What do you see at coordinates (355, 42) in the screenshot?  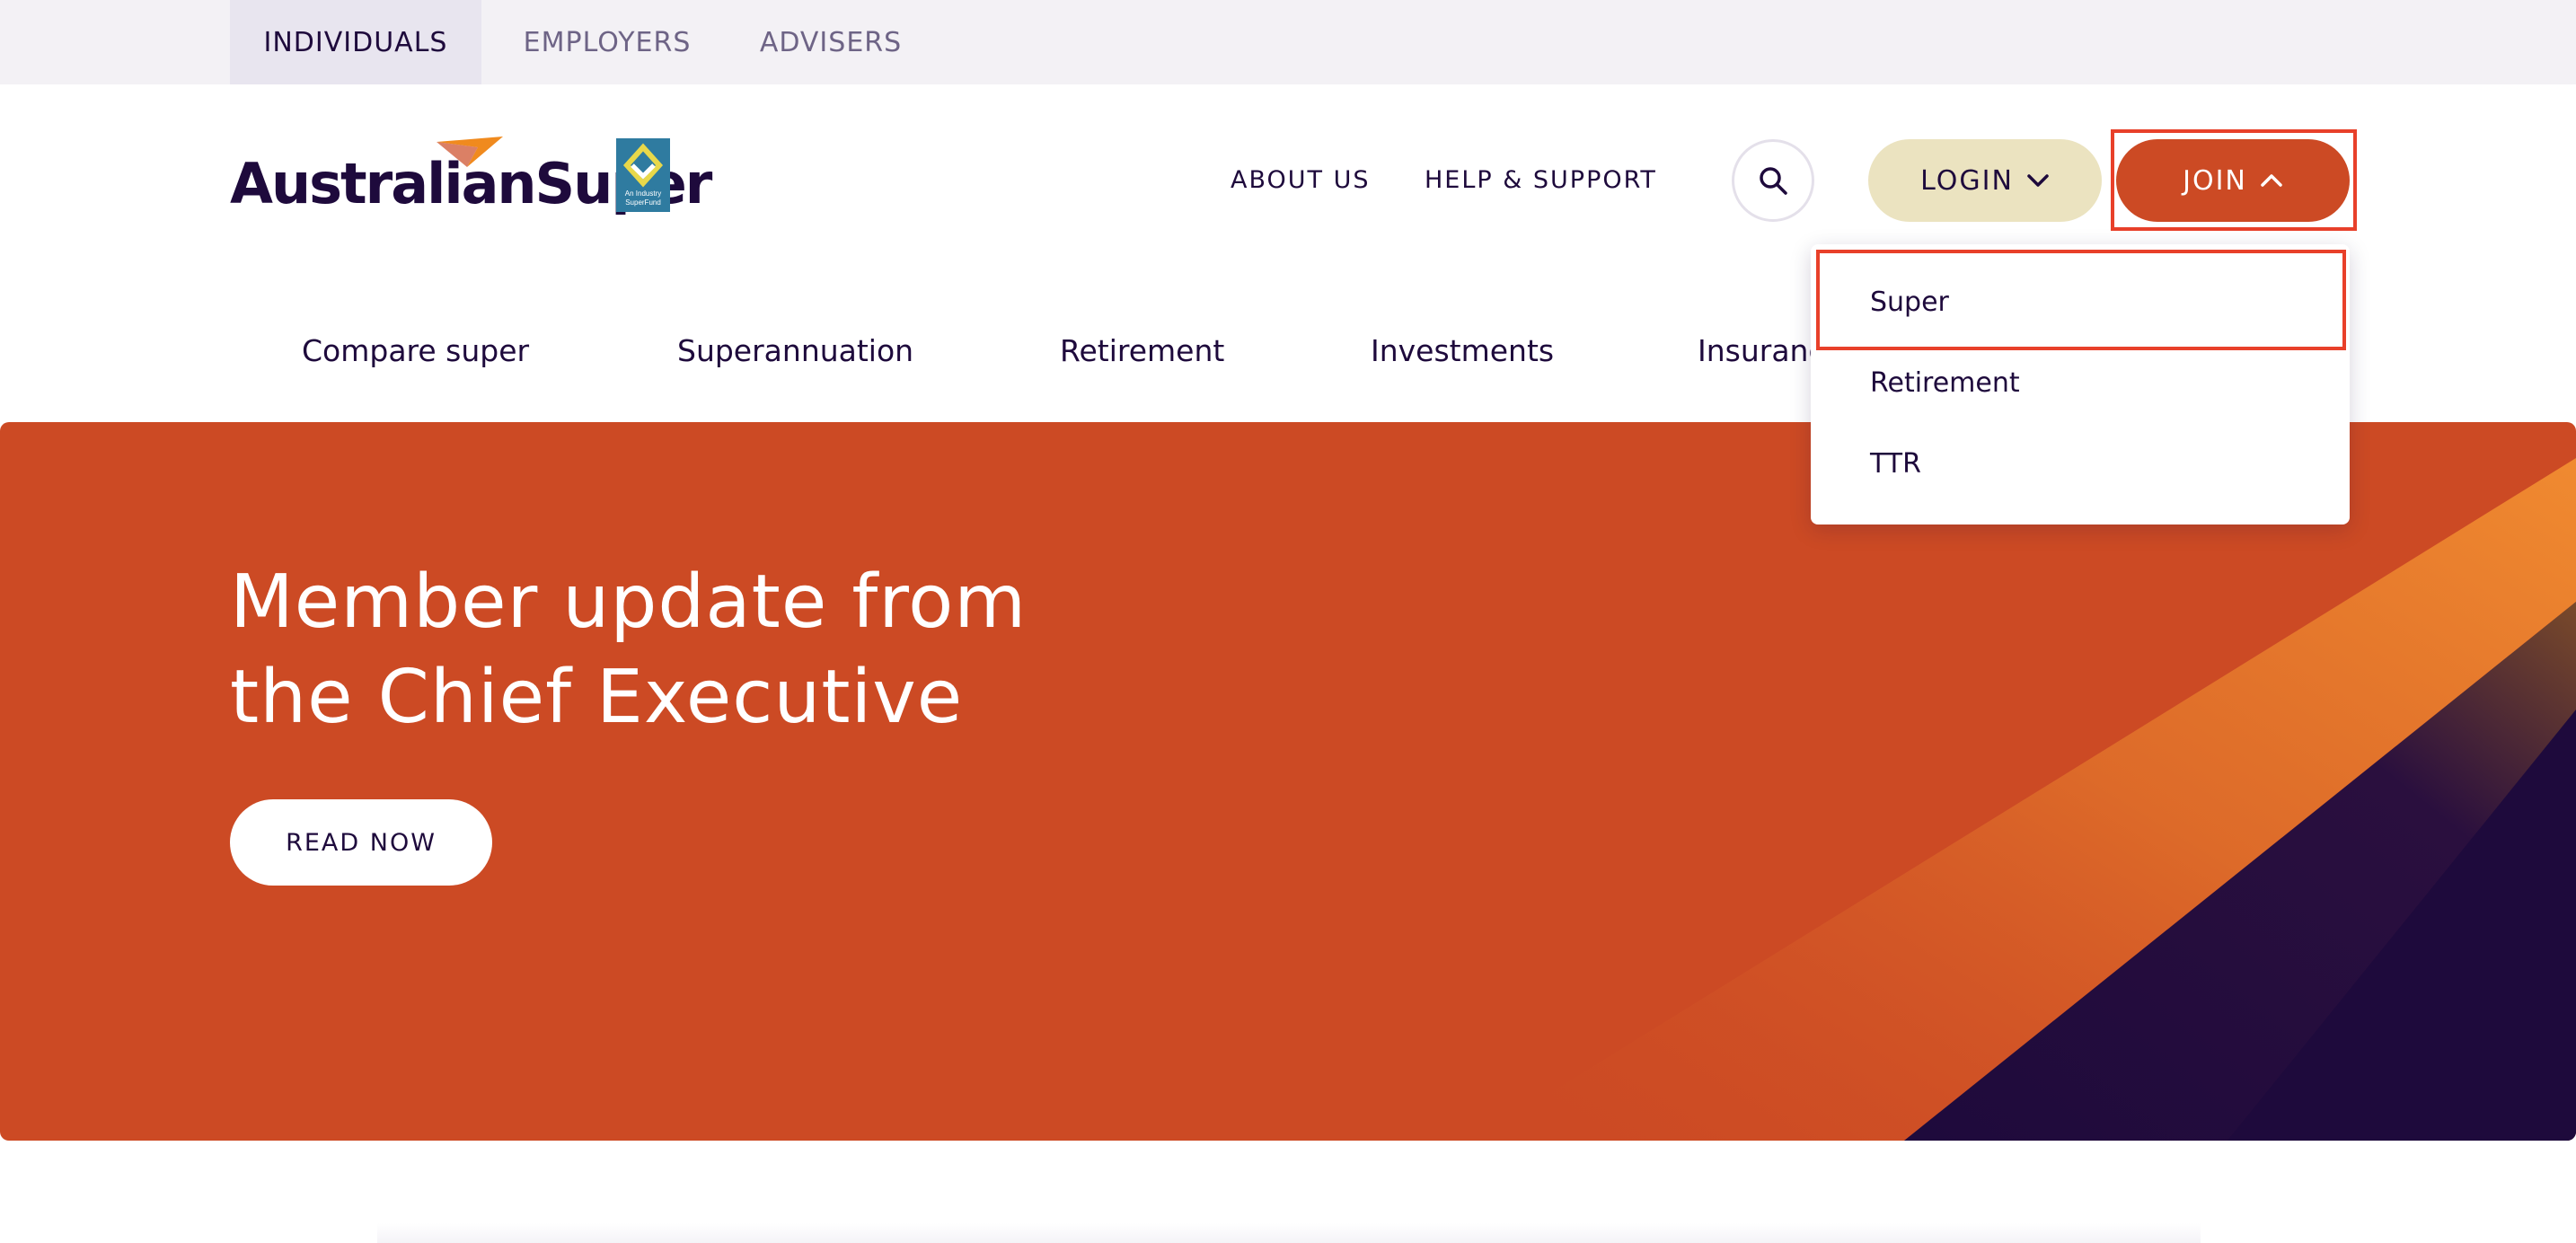 I see `tab-individuals: INDIVIDUALS` at bounding box center [355, 42].